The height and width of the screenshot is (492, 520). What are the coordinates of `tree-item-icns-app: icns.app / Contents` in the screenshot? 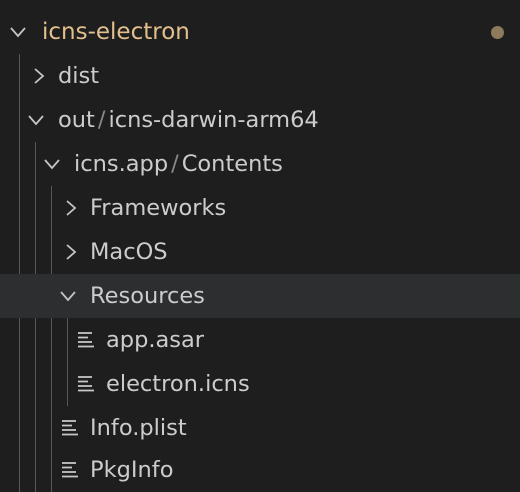 It's located at (260, 164).